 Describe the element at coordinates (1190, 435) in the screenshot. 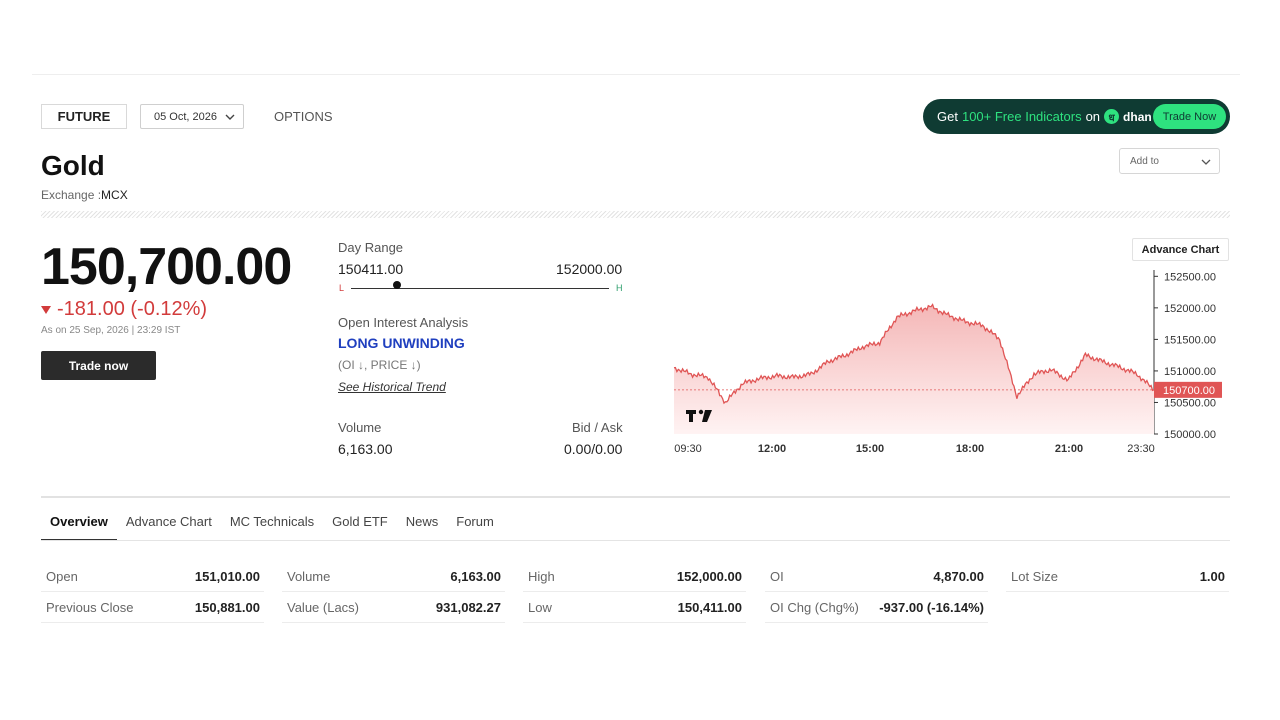

I see `y-tick-label: 150000.00` at that location.